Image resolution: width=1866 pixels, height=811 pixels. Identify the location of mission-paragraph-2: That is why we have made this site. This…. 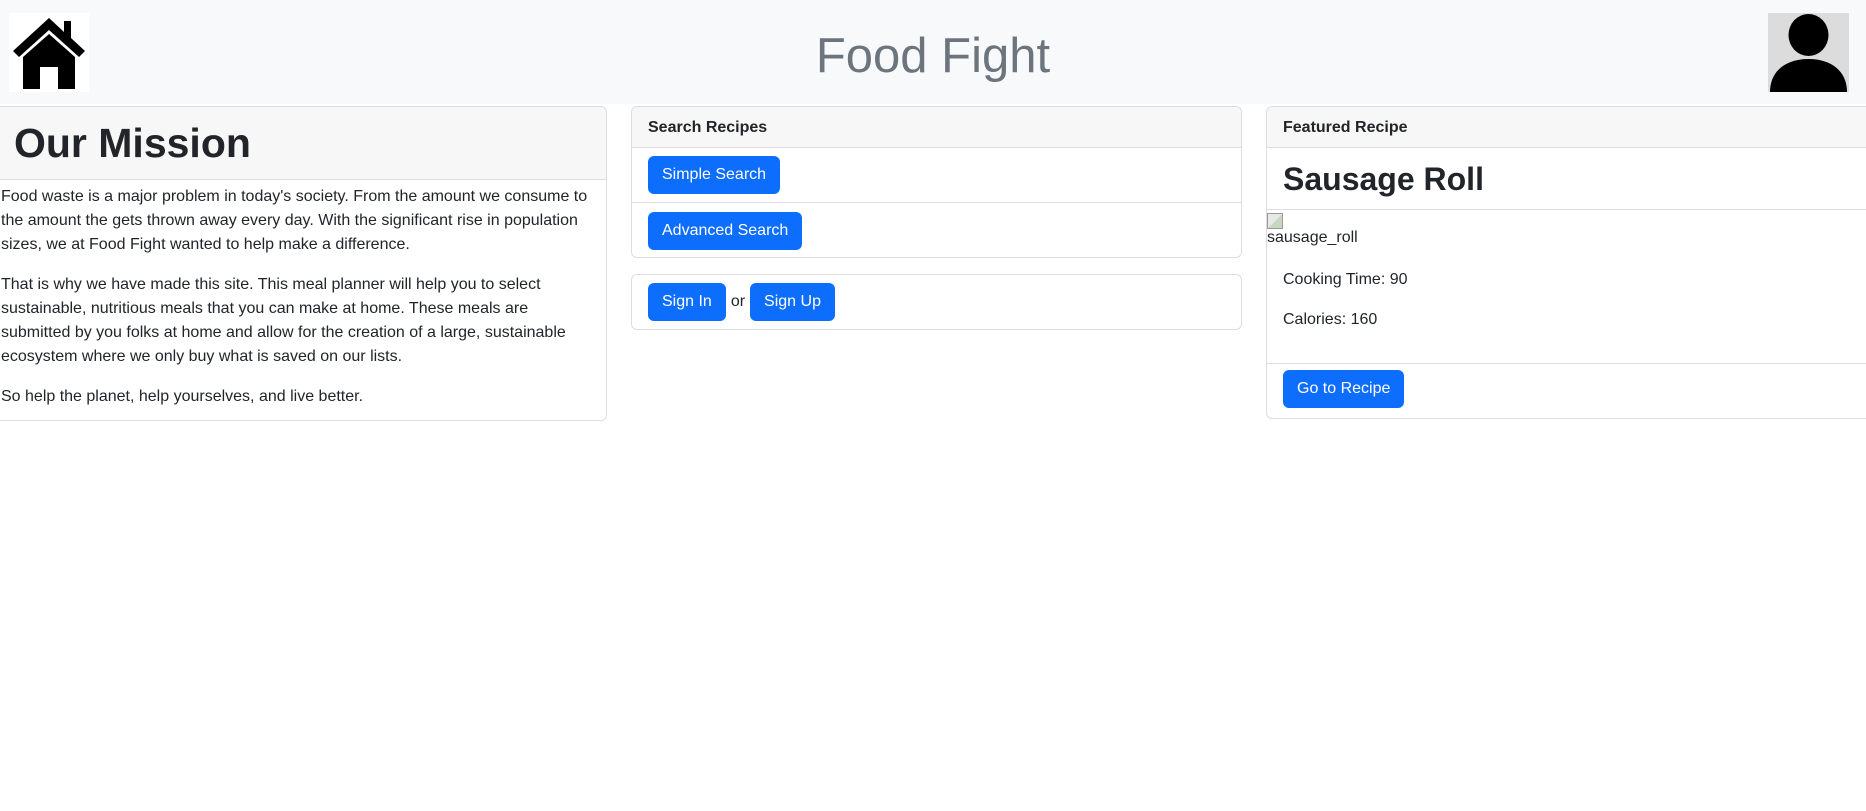
(283, 320).